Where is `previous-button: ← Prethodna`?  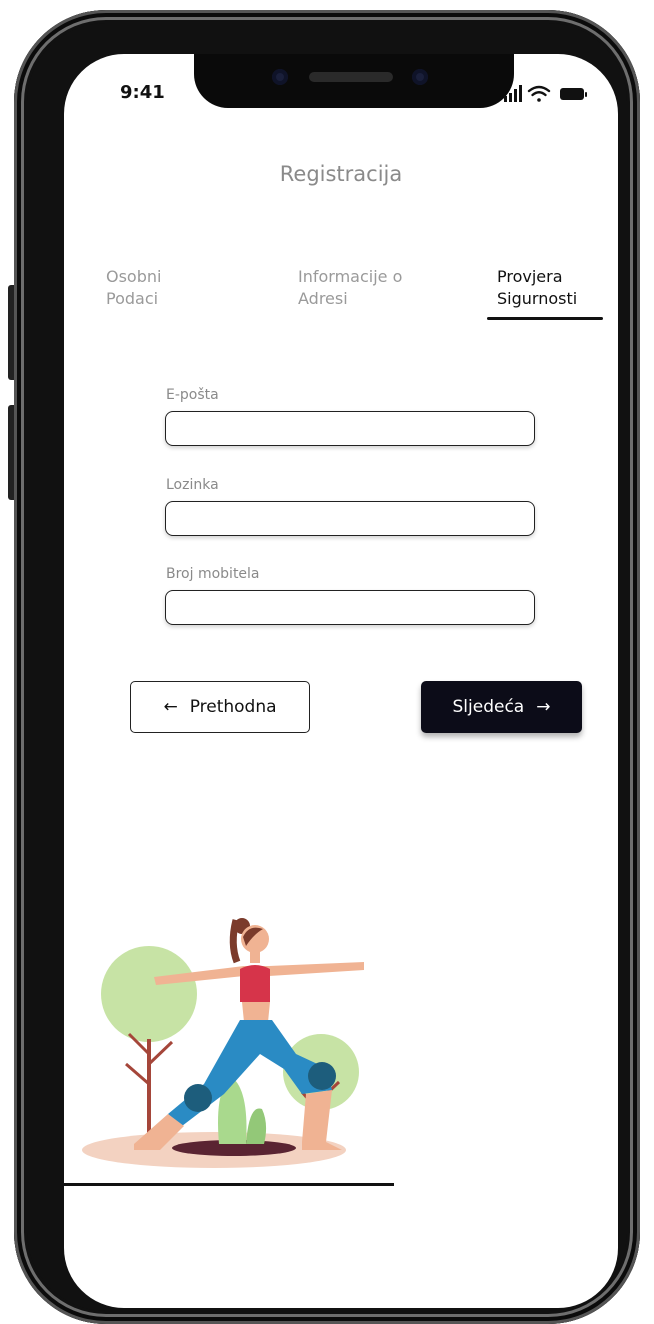
previous-button: ← Prethodna is located at coordinates (220, 707).